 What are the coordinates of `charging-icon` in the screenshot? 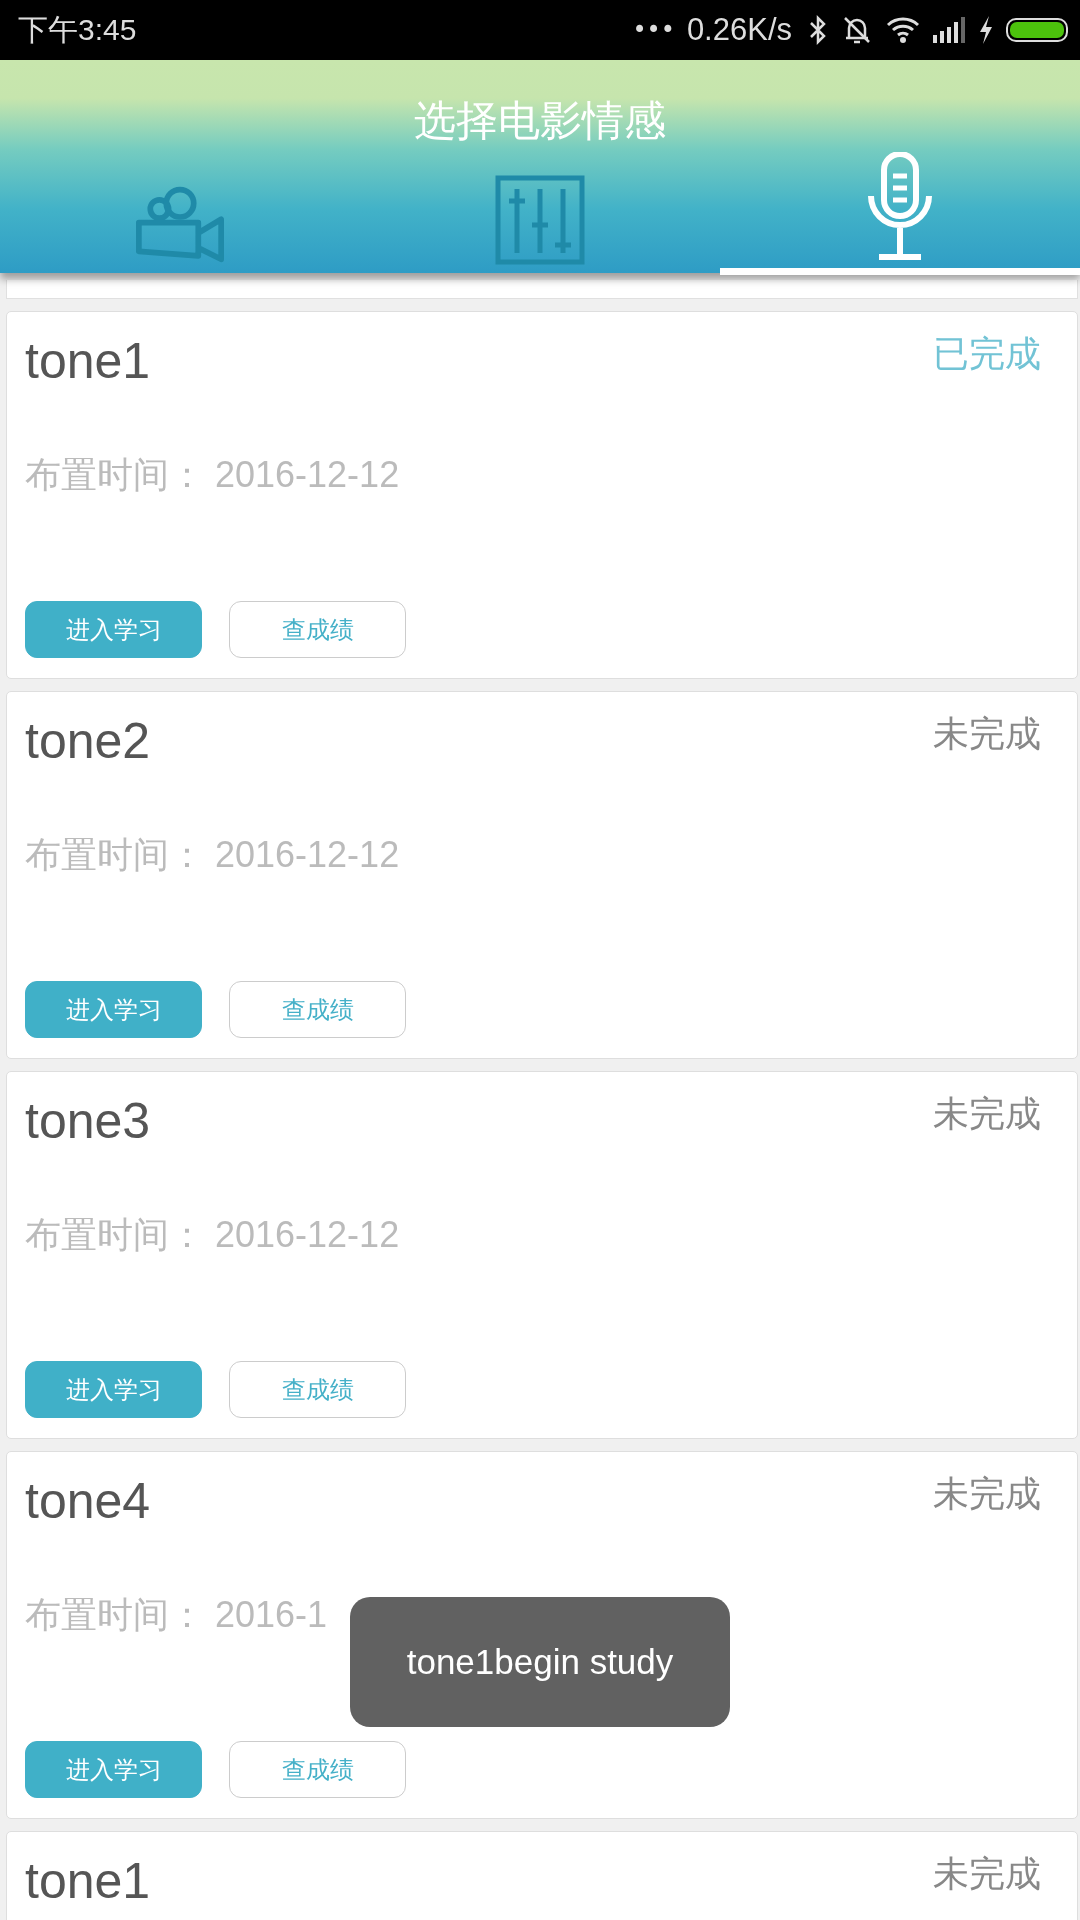 It's located at (986, 30).